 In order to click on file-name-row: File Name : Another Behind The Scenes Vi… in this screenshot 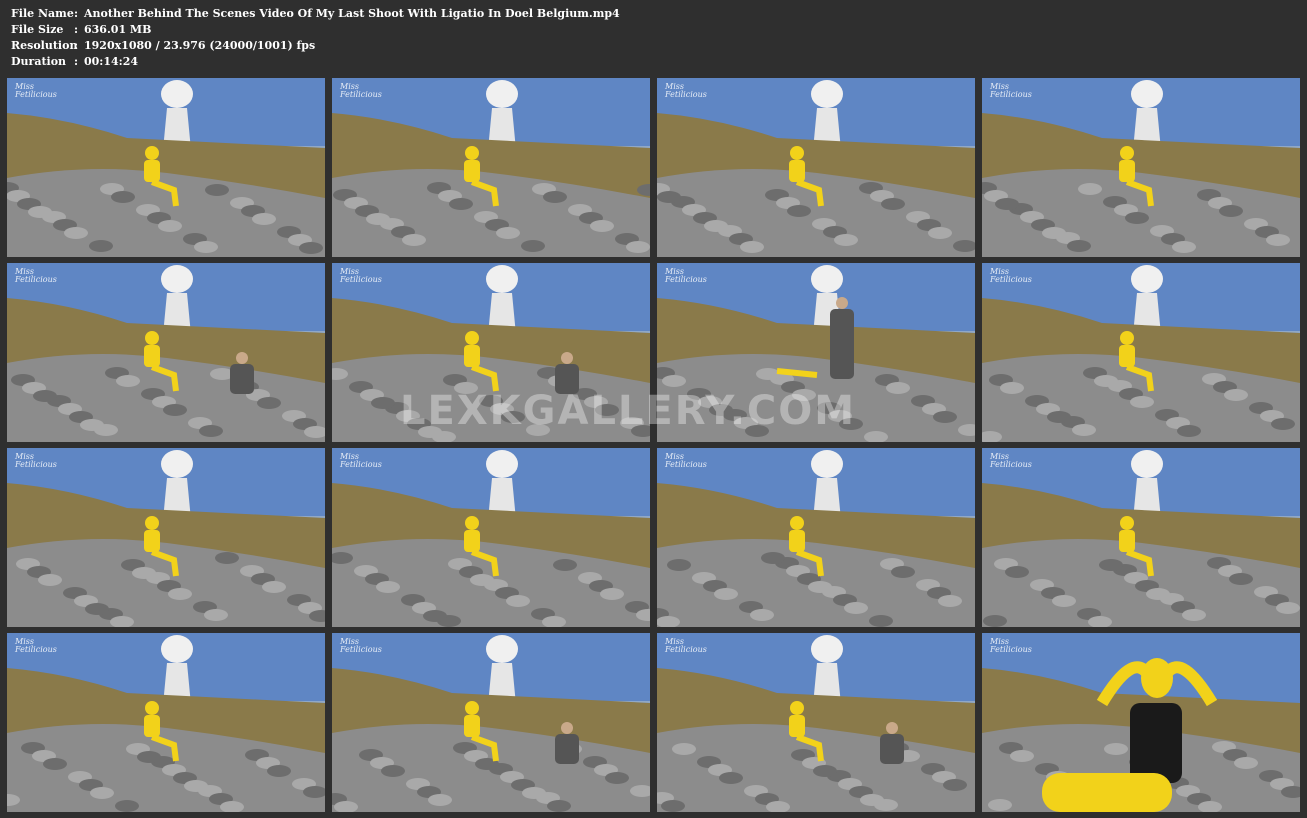, I will do `click(315, 14)`.